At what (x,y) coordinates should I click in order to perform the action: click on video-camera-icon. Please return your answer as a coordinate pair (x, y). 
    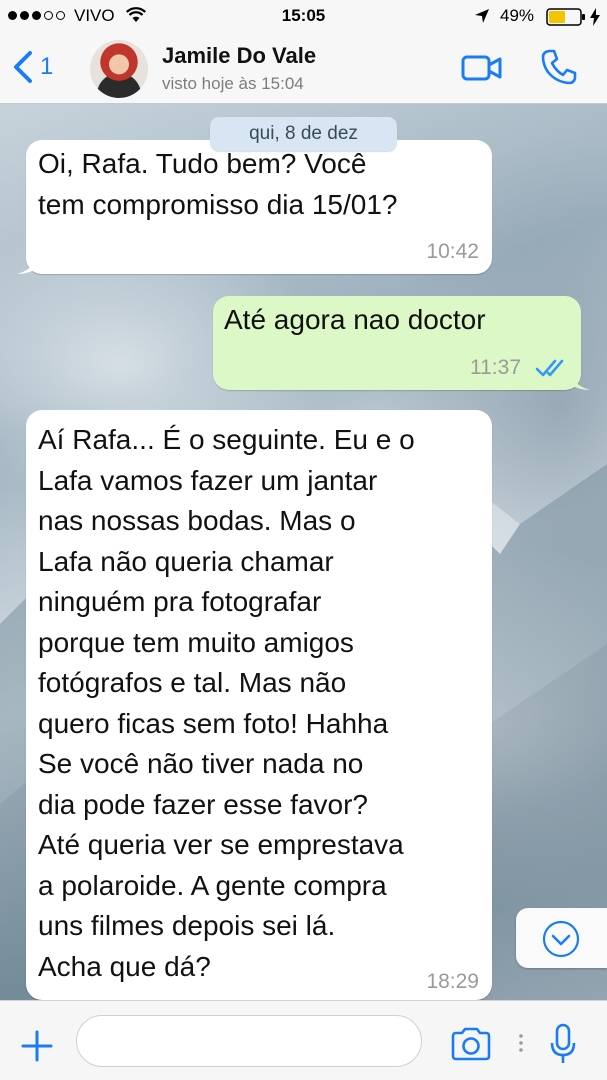
    Looking at the image, I should click on (481, 68).